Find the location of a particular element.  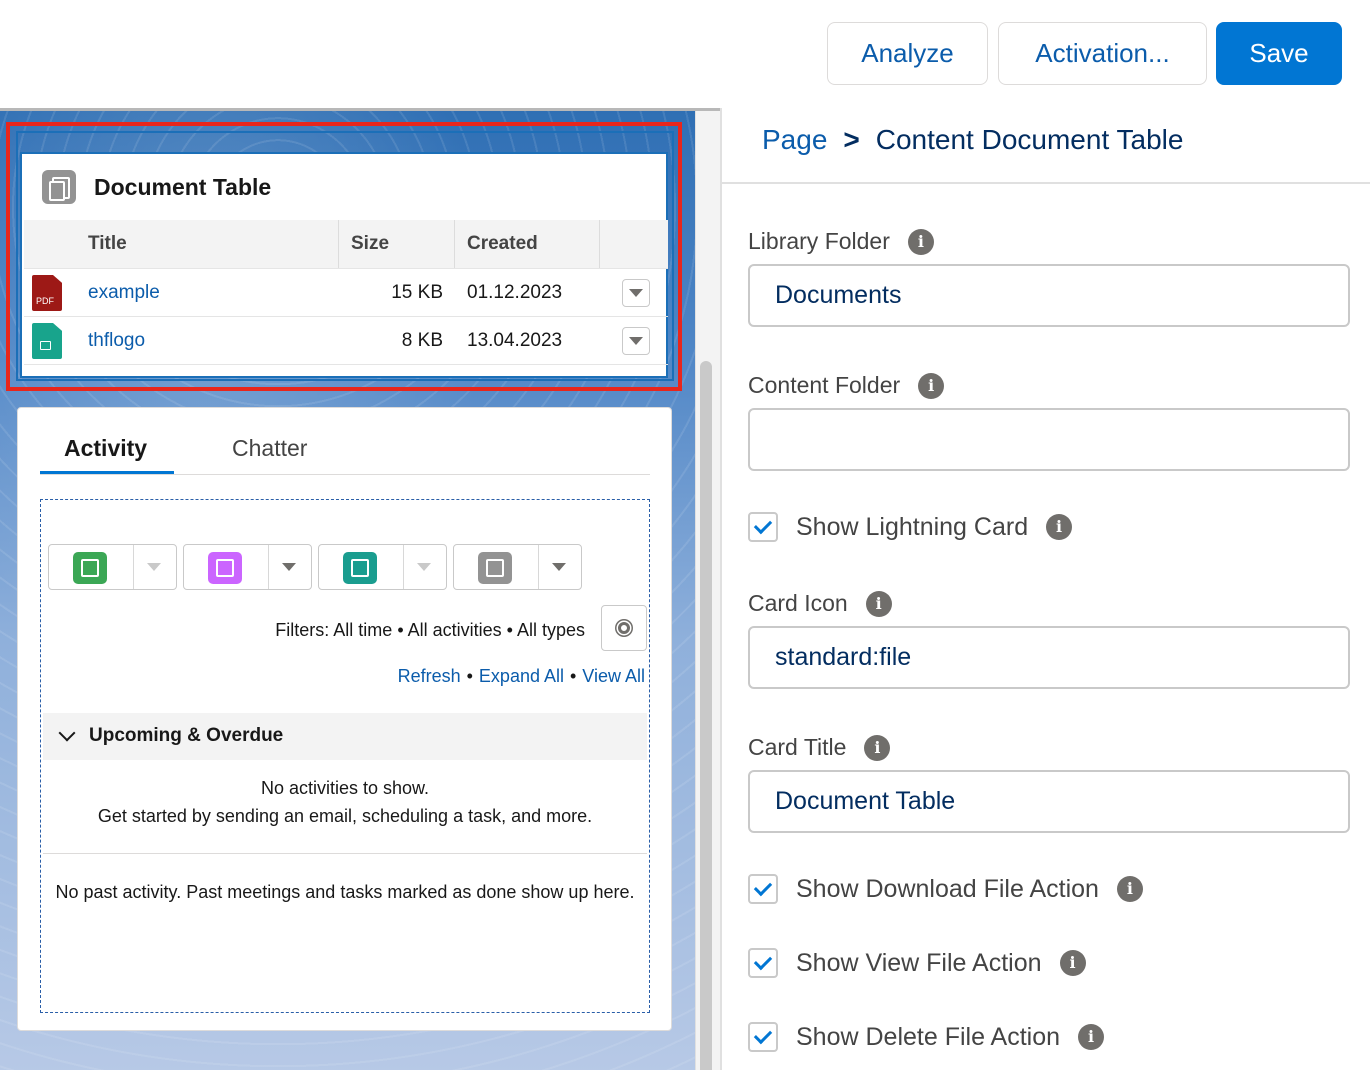

email-icon is located at coordinates (495, 568).